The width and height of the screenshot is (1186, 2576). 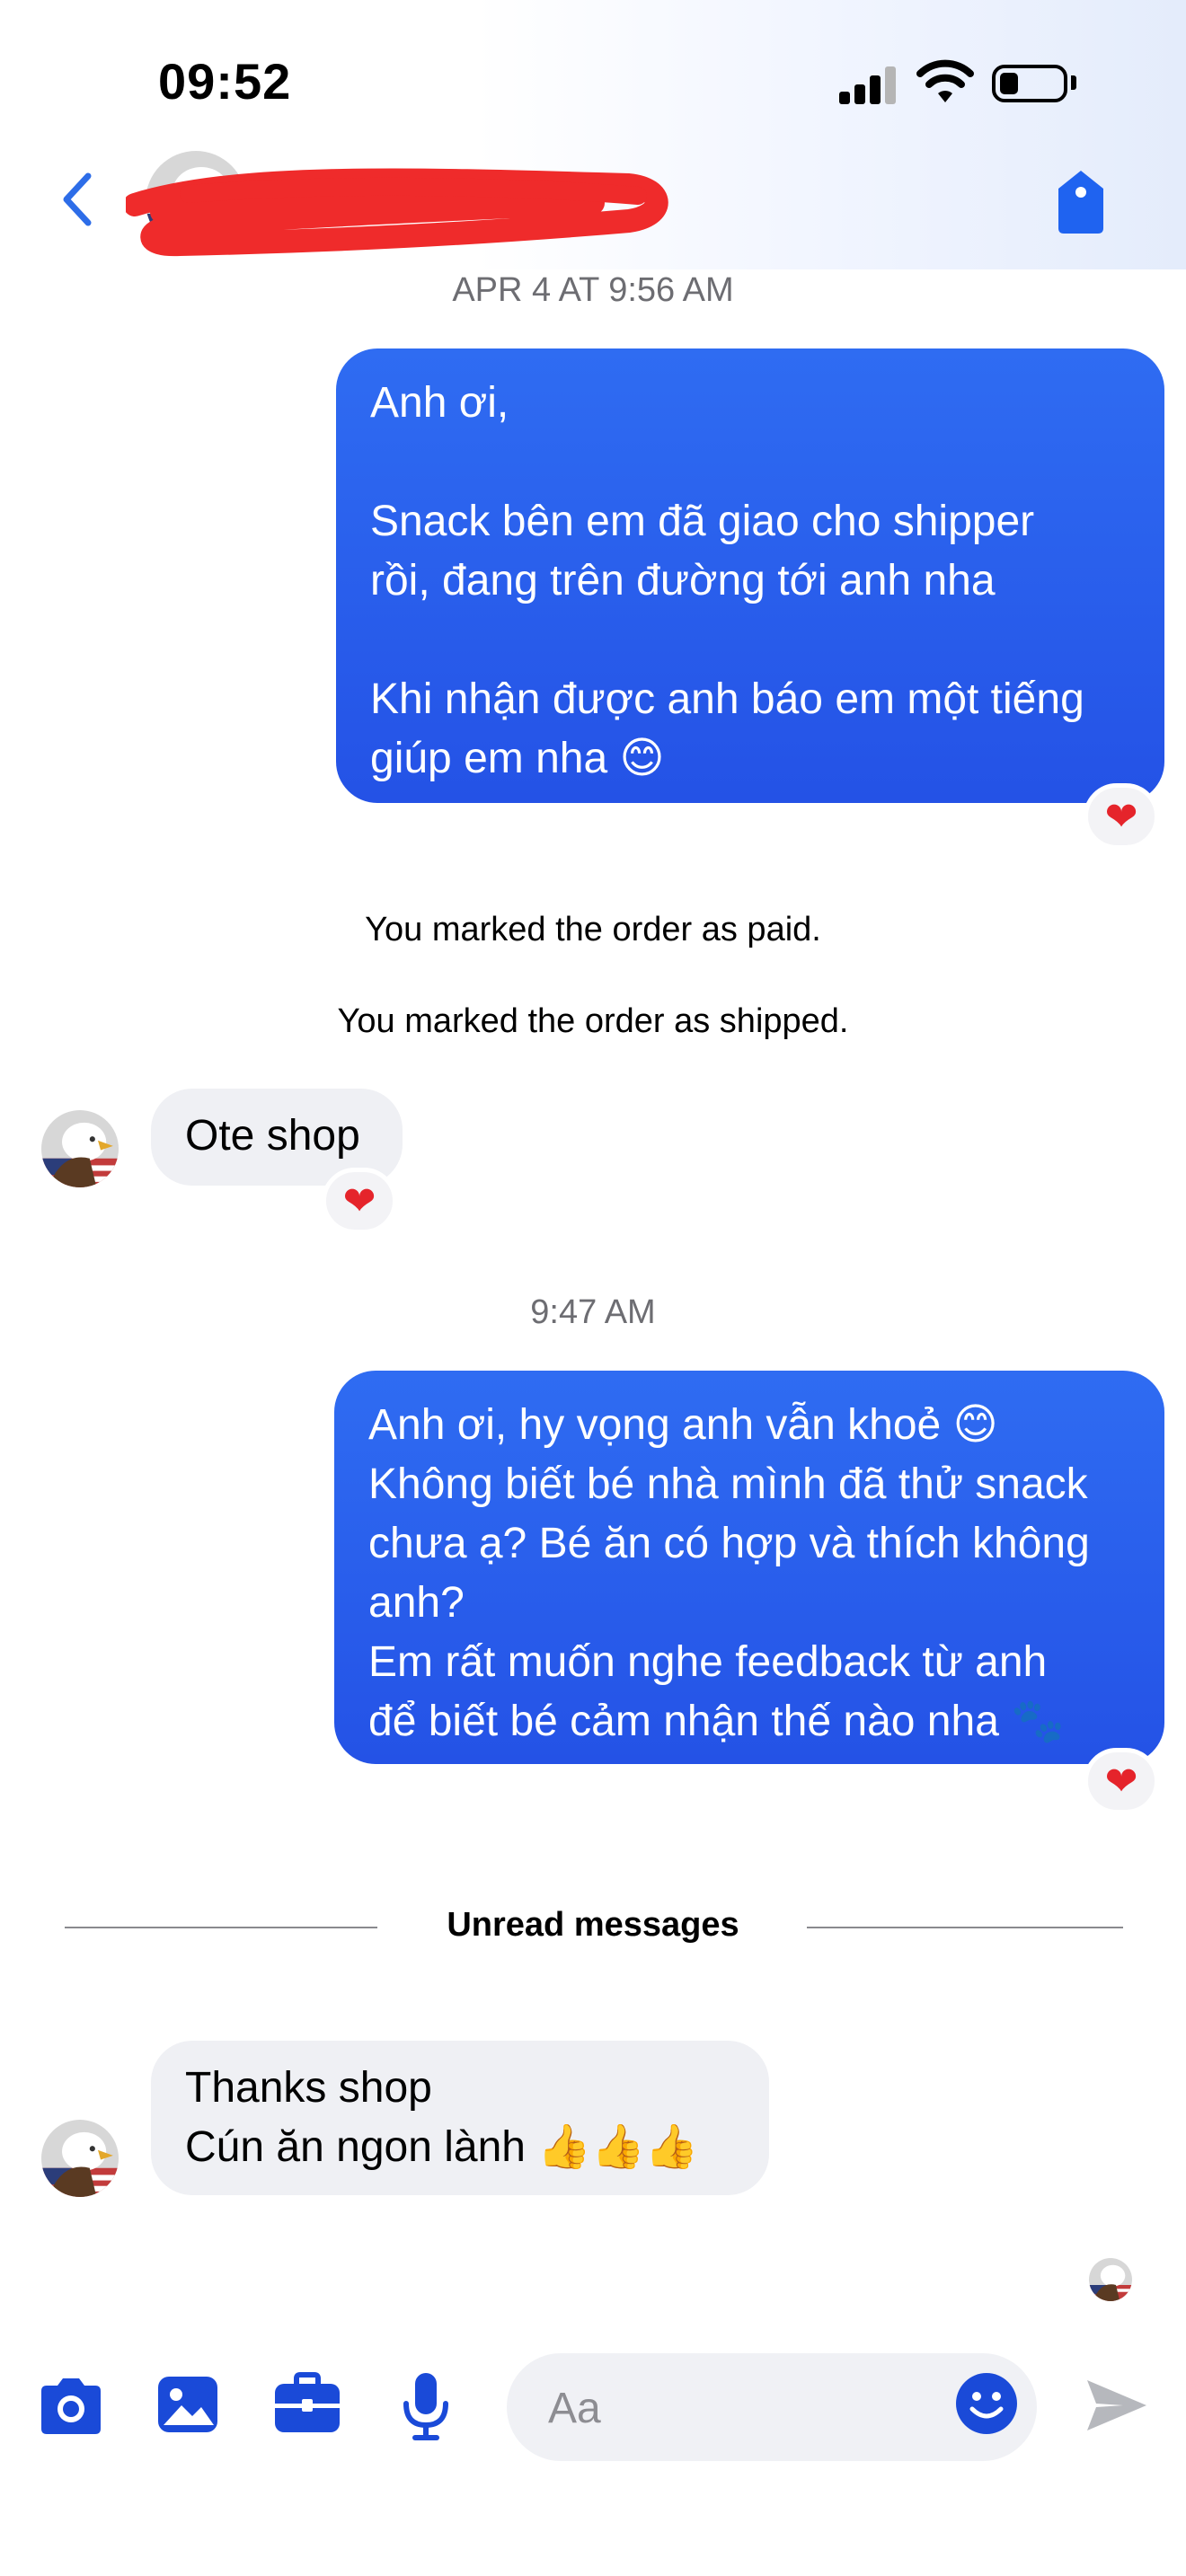 I want to click on unread-messages-divider: Unread messages, so click(x=593, y=1925).